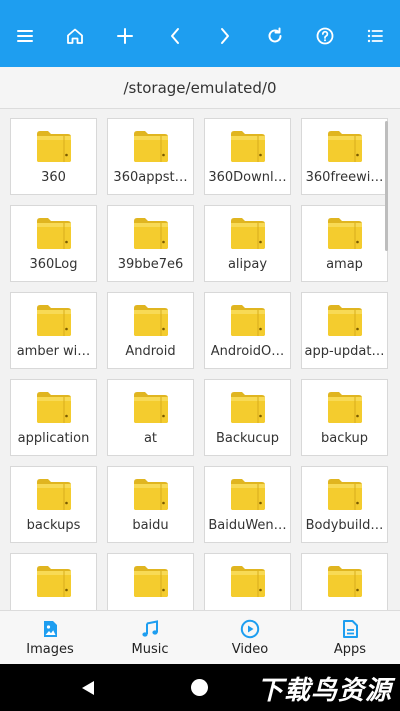 The width and height of the screenshot is (400, 711). I want to click on folder-label: at, so click(150, 438).